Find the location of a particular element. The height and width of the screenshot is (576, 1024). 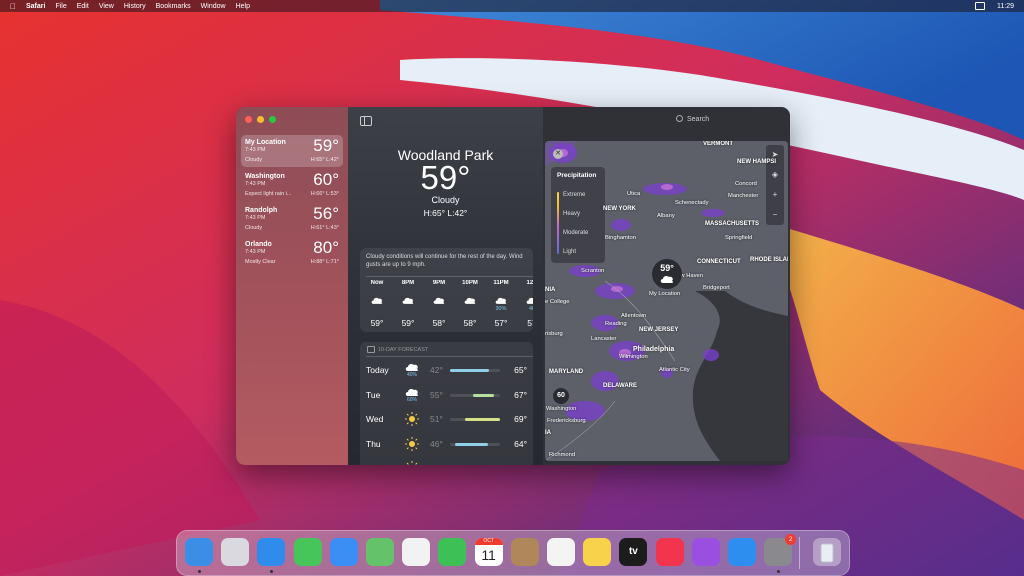

layers-icon: ◈ is located at coordinates (775, 175).